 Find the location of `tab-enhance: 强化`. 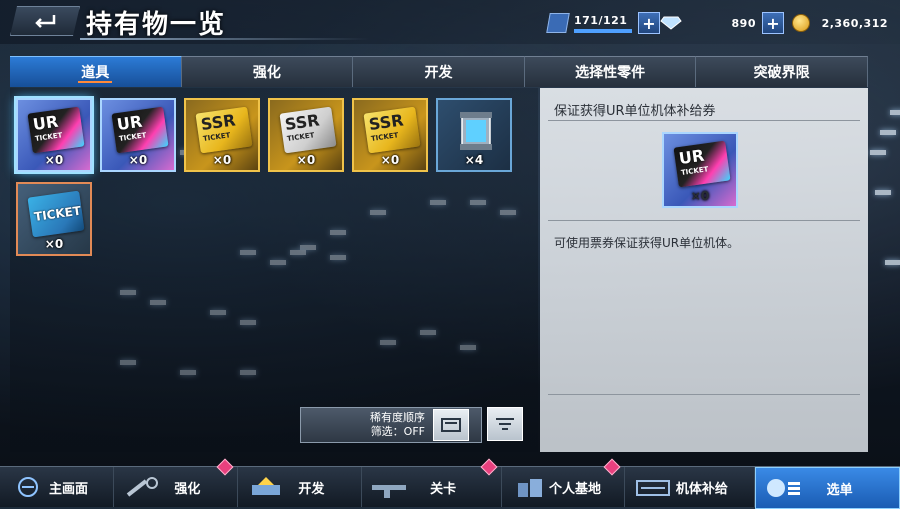

tab-enhance: 强化 is located at coordinates (267, 71).